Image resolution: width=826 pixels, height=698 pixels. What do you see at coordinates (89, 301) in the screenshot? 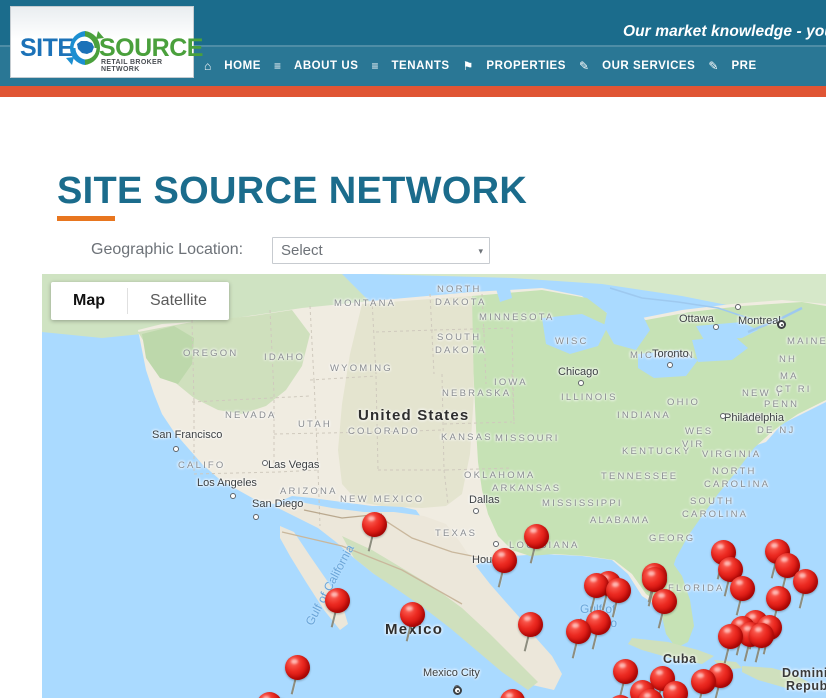
I see `map-view-button: Map` at bounding box center [89, 301].